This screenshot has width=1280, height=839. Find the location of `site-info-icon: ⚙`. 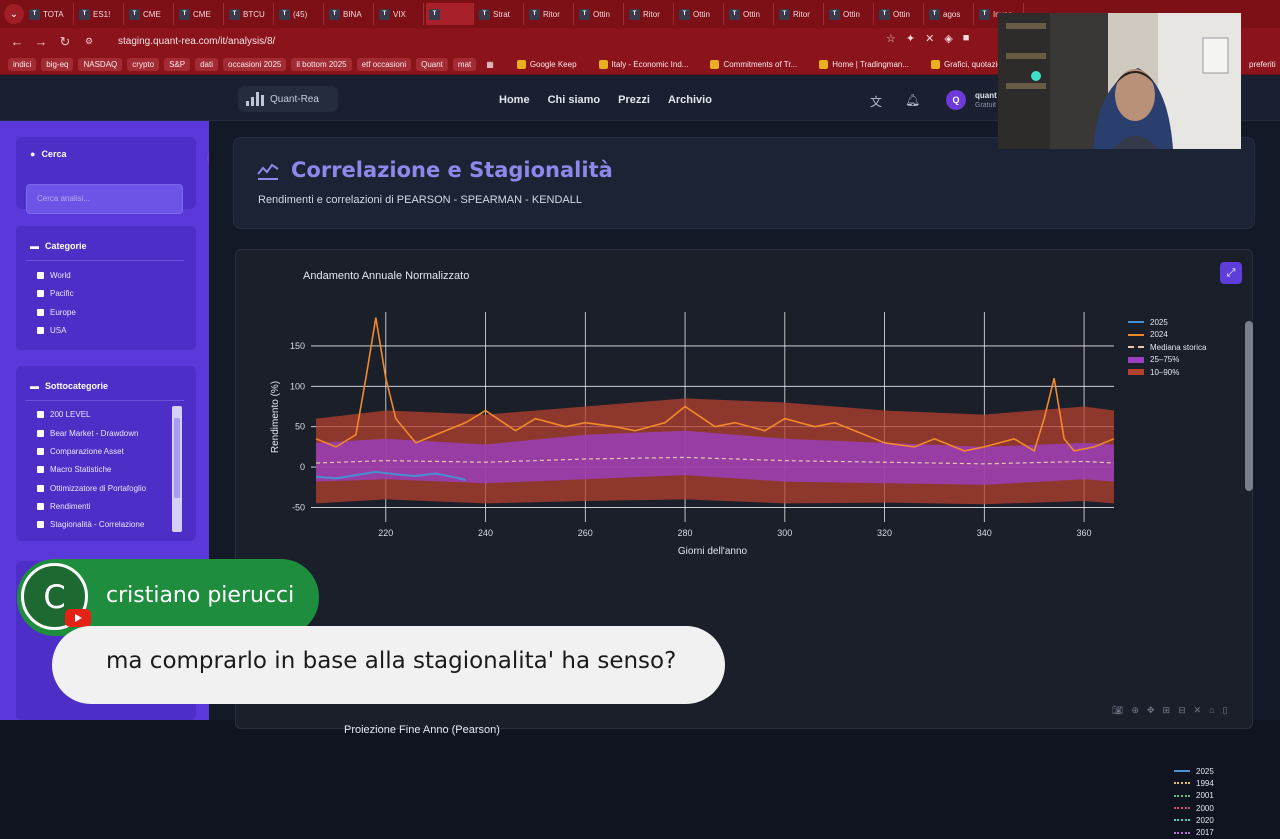

site-info-icon: ⚙ is located at coordinates (89, 42).